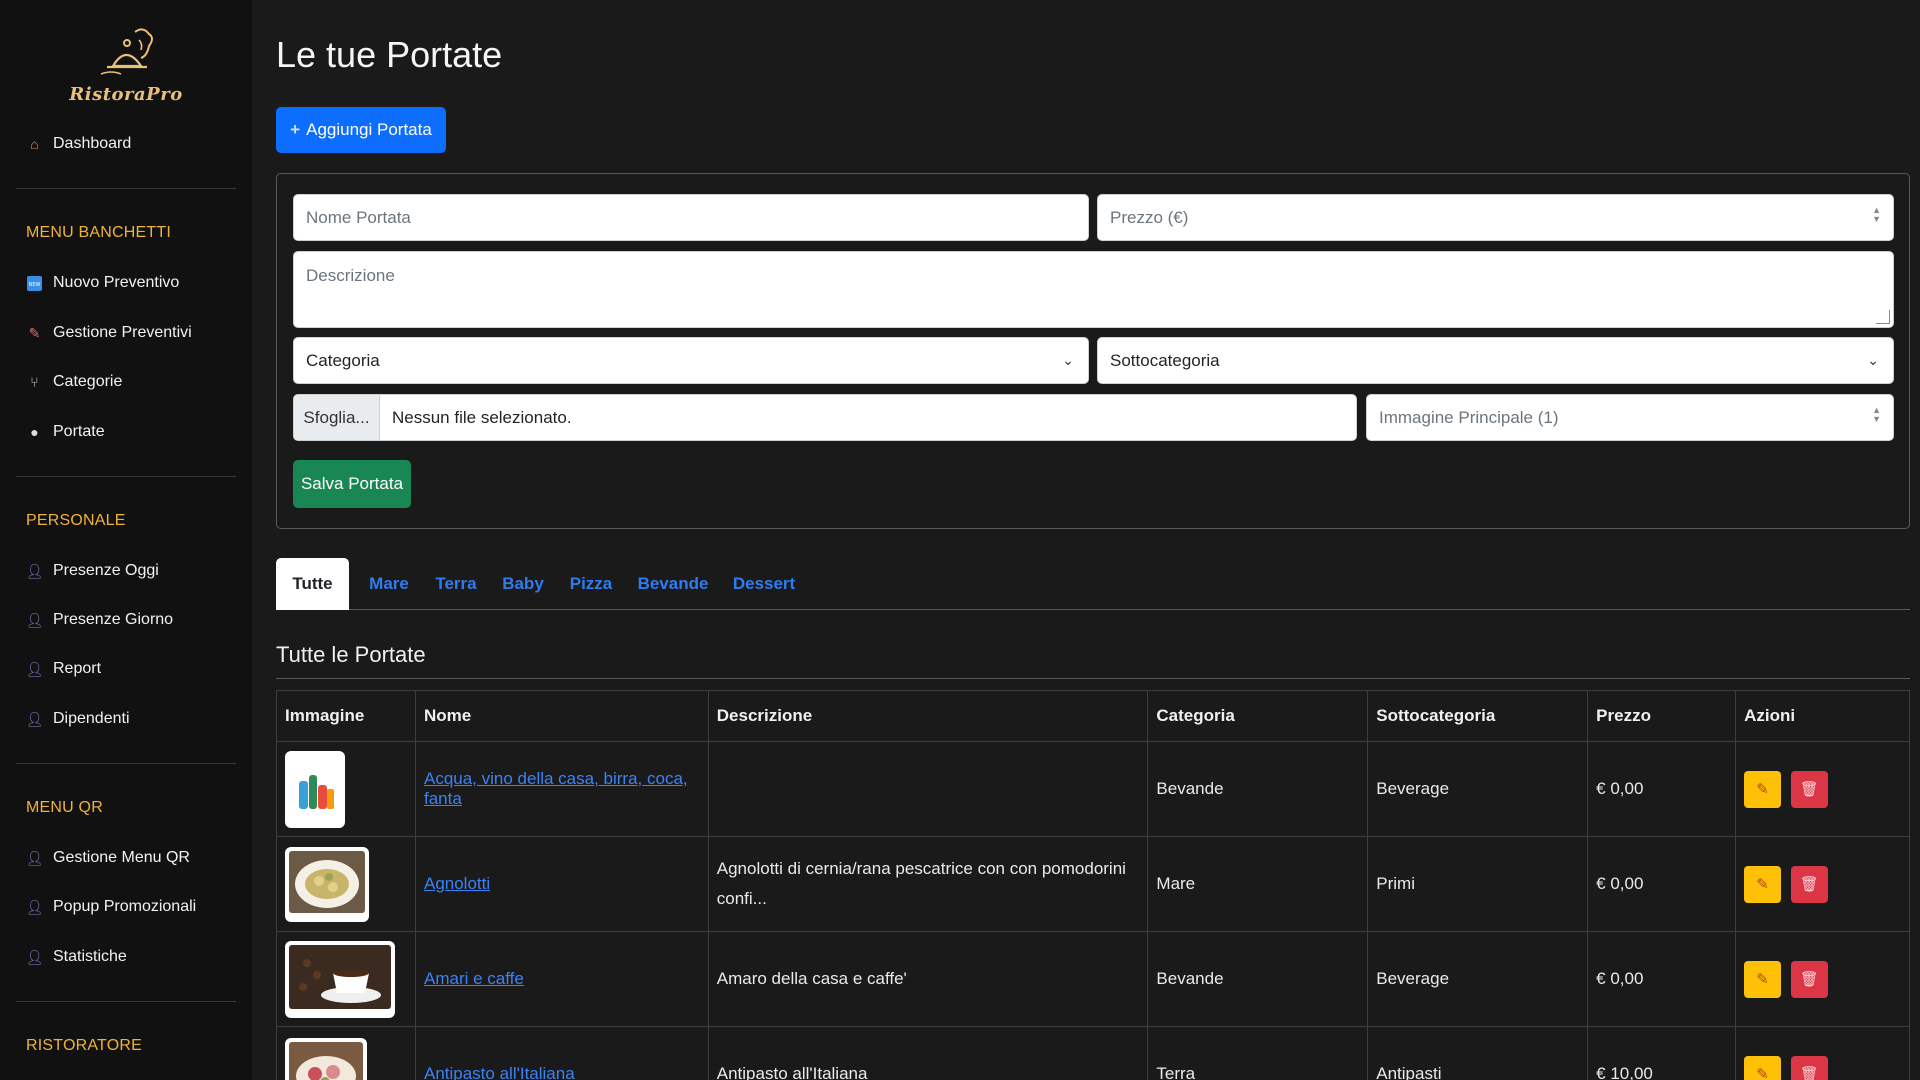 The height and width of the screenshot is (1080, 1920). Describe the element at coordinates (673, 584) in the screenshot. I see `tab-bevande: Bevande` at that location.